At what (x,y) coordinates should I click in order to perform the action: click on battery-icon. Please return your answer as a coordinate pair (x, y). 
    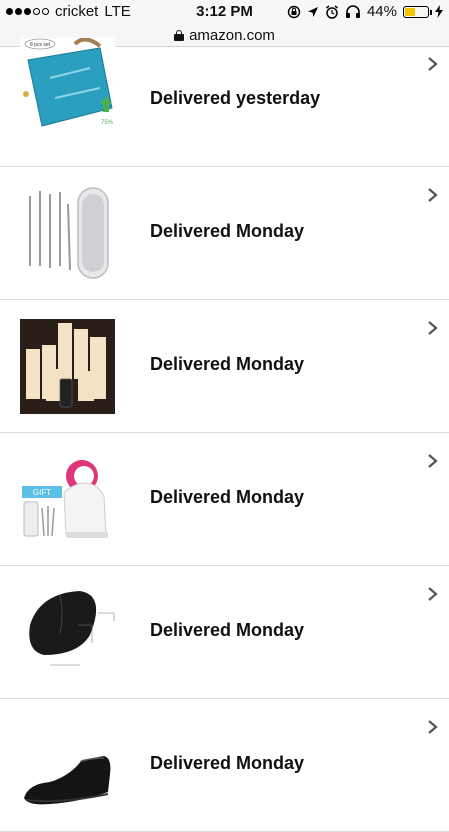
    Looking at the image, I should click on (417, 11).